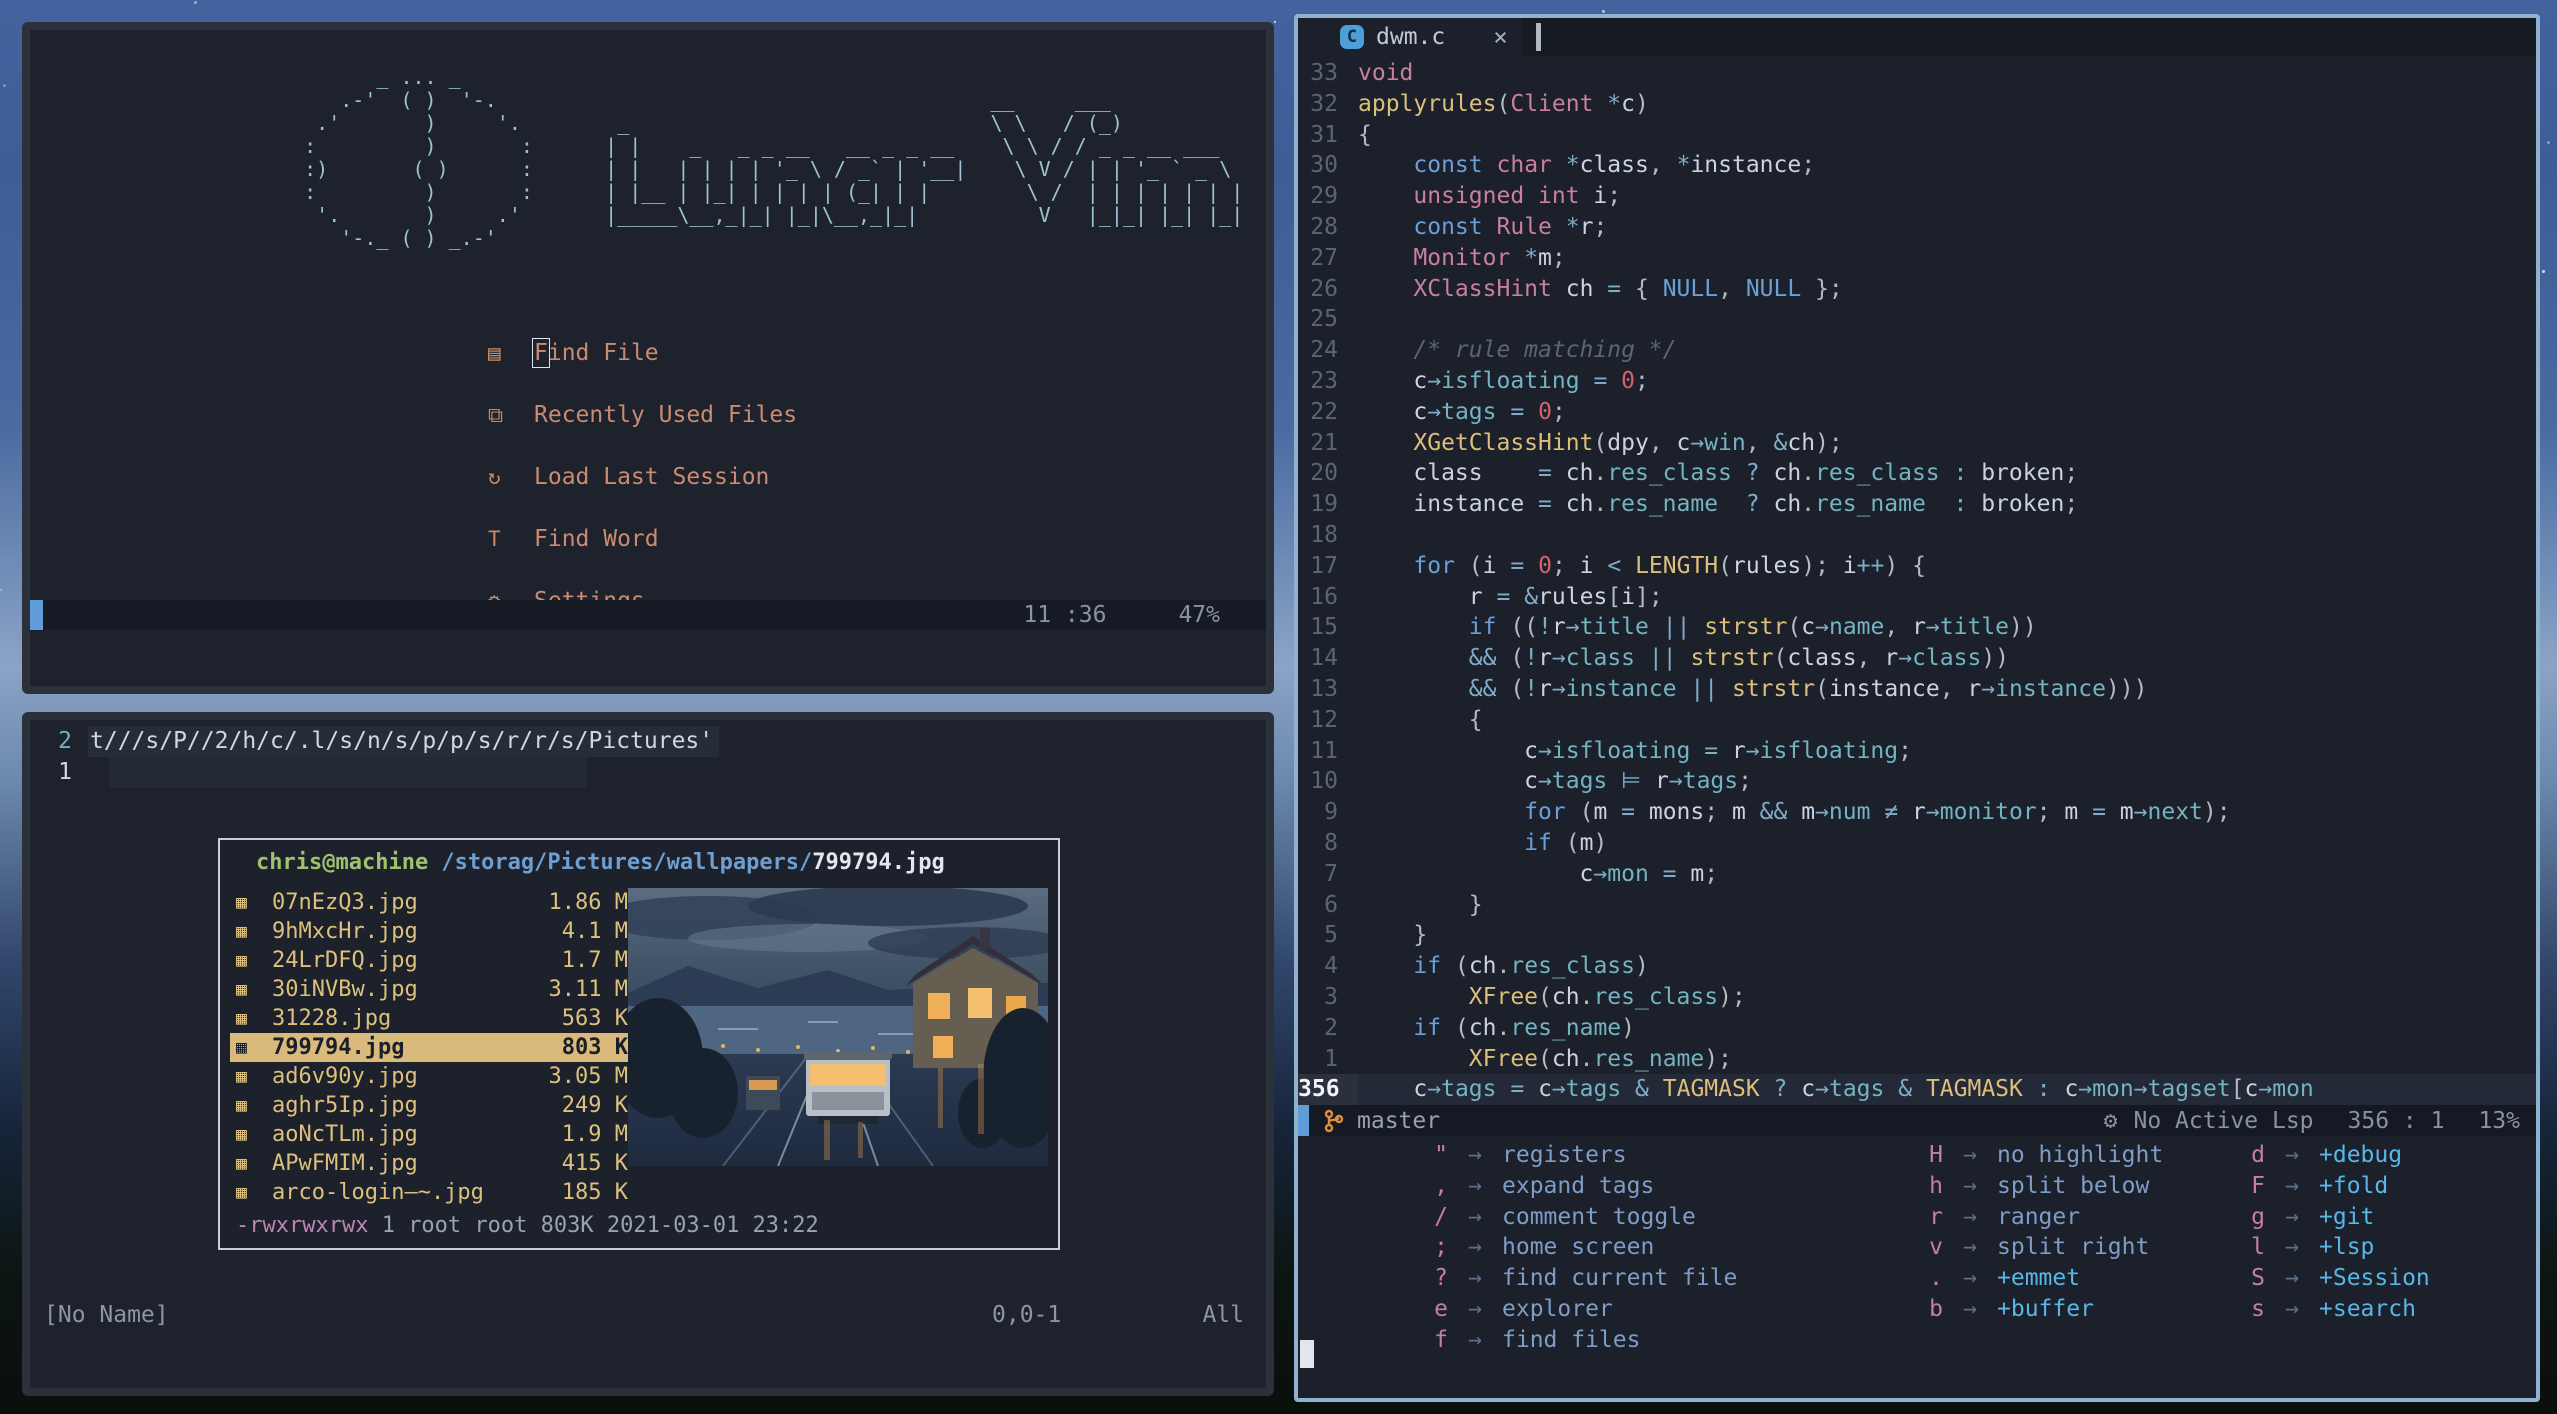  What do you see at coordinates (432, 1134) in the screenshot?
I see `file-row: ▦ aoNcTLm.jpg 1.9 M` at bounding box center [432, 1134].